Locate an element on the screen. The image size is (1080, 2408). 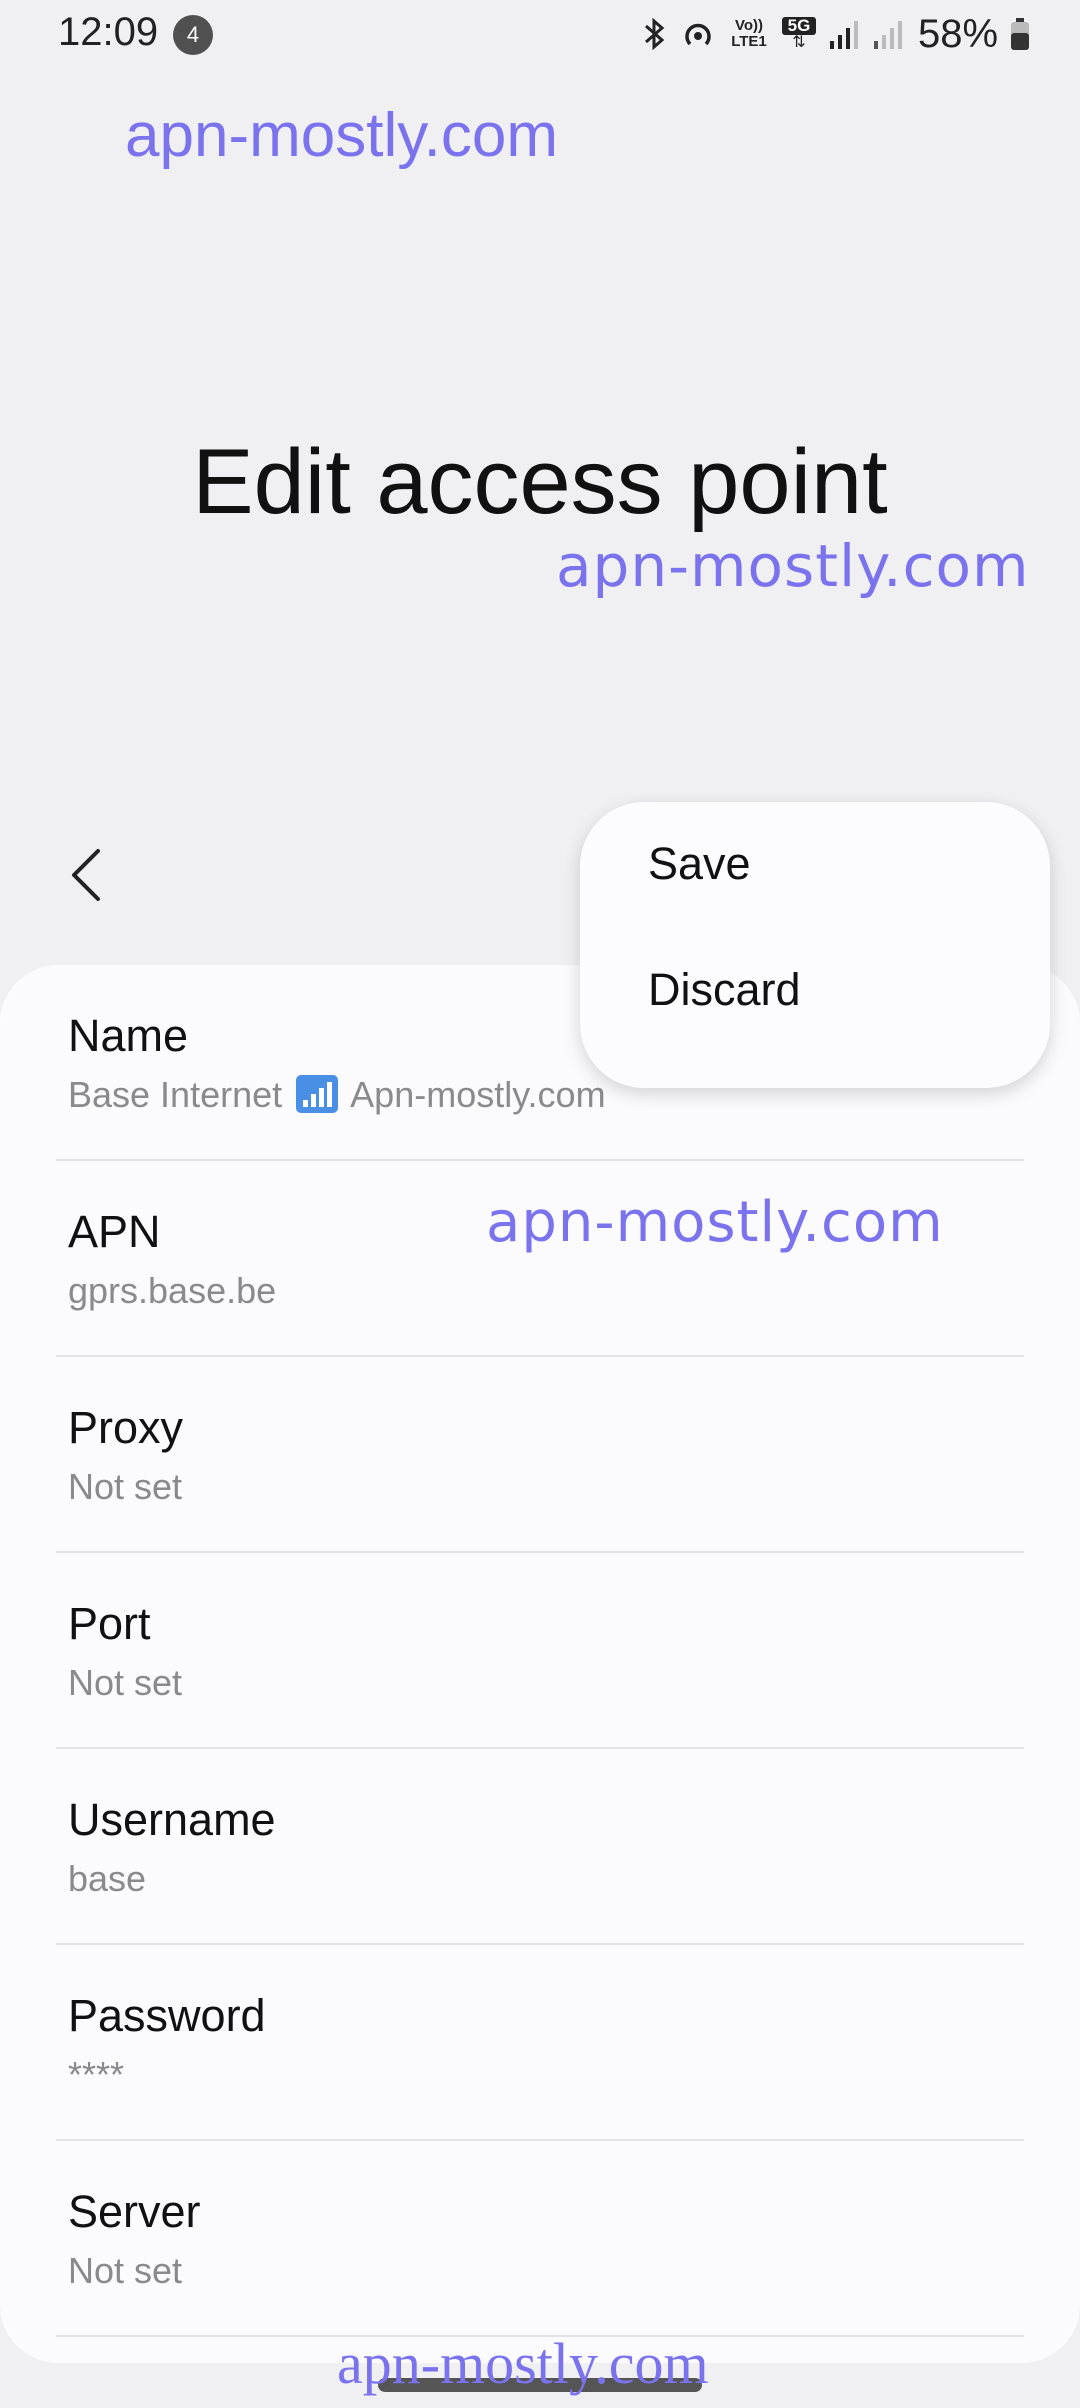
menu-item-discard: Discard is located at coordinates (815, 988).